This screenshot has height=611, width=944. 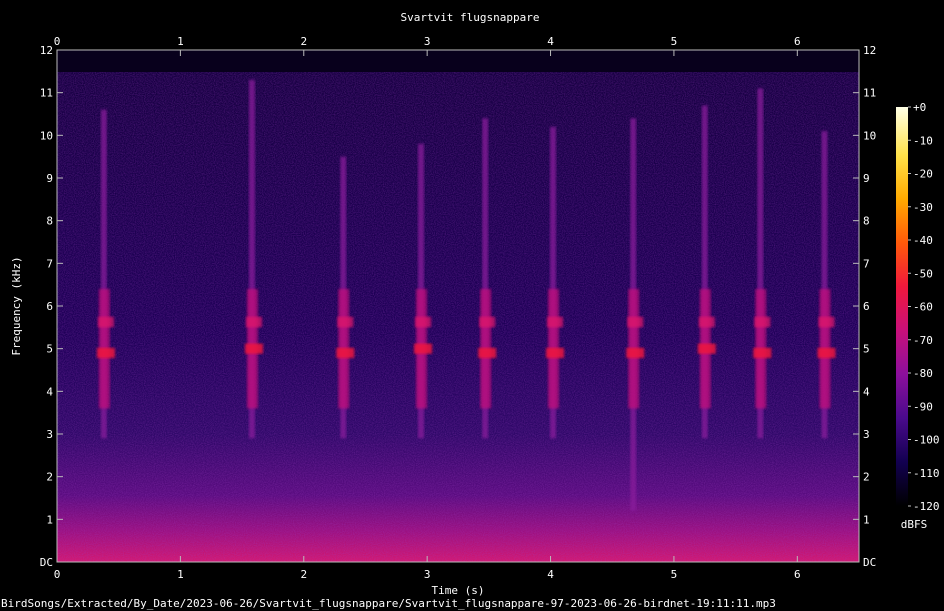 What do you see at coordinates (550, 41) in the screenshot?
I see `x-tick-label-top: 4` at bounding box center [550, 41].